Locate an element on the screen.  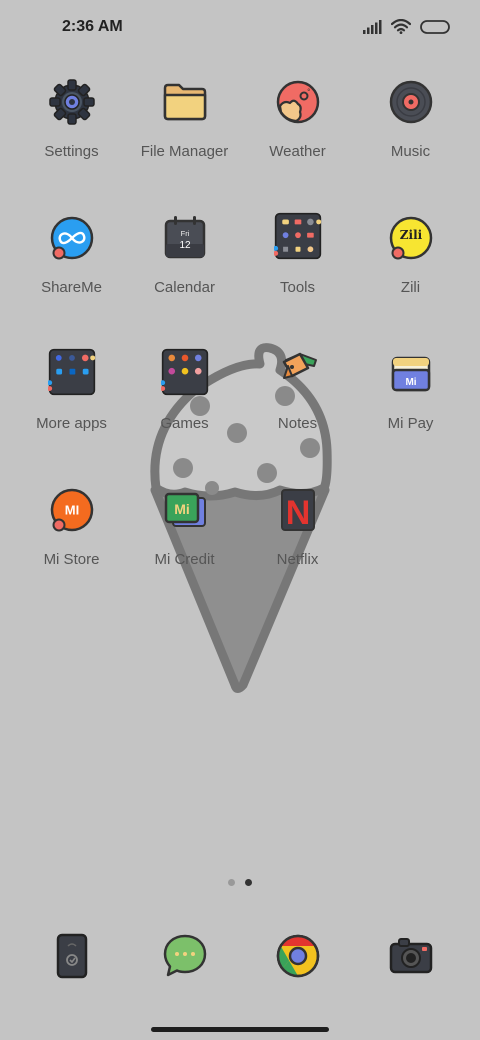
netflix-icon: N is located at coordinates (298, 510).